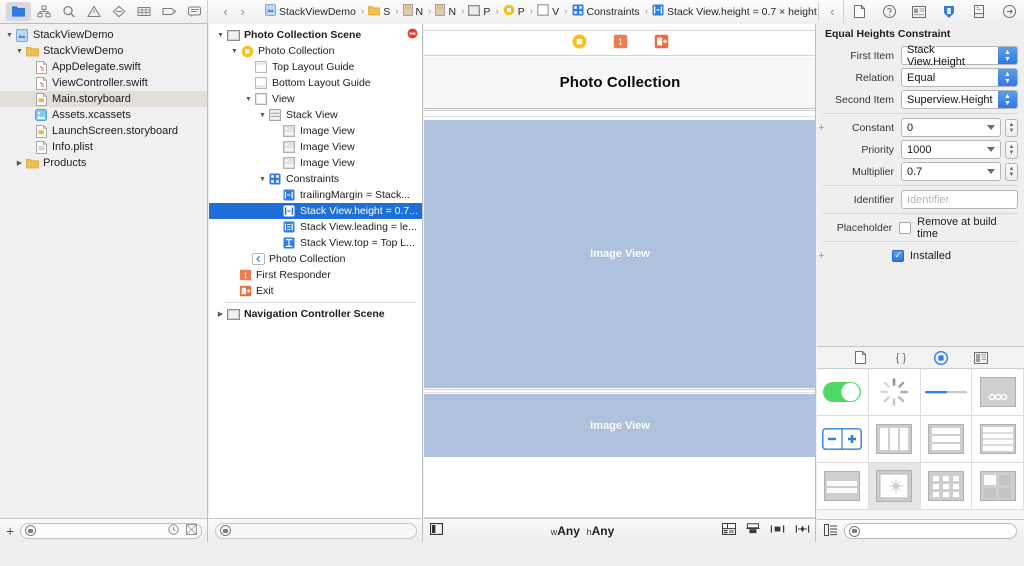  I want to click on add-installed-variation-button: +, so click(821, 255).